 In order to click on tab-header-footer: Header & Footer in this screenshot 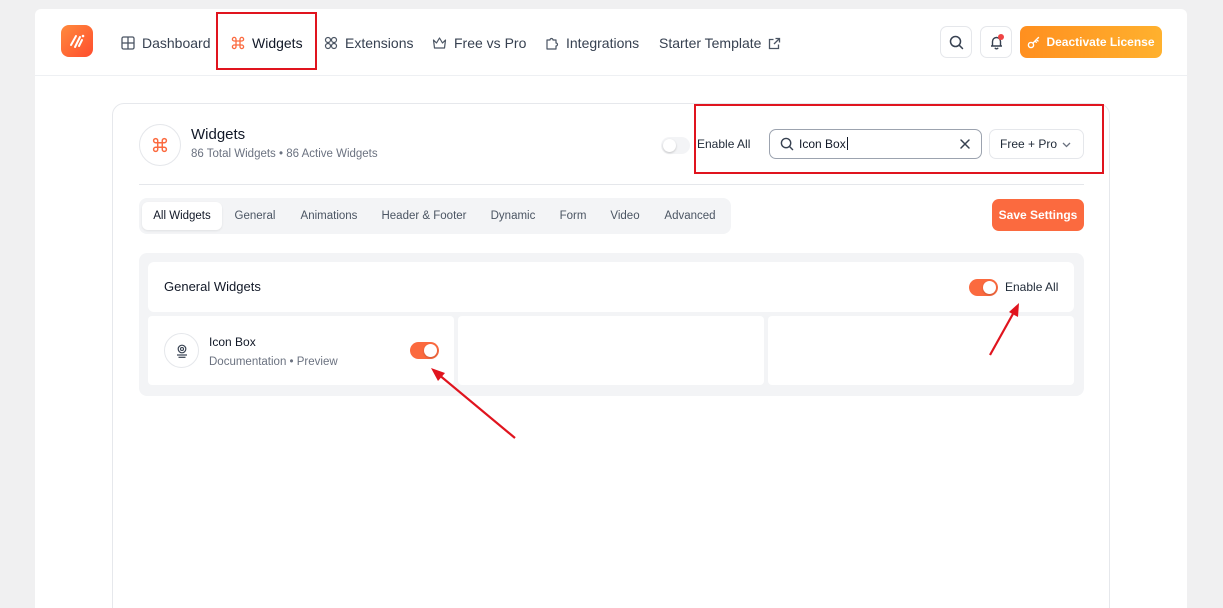, I will do `click(424, 216)`.